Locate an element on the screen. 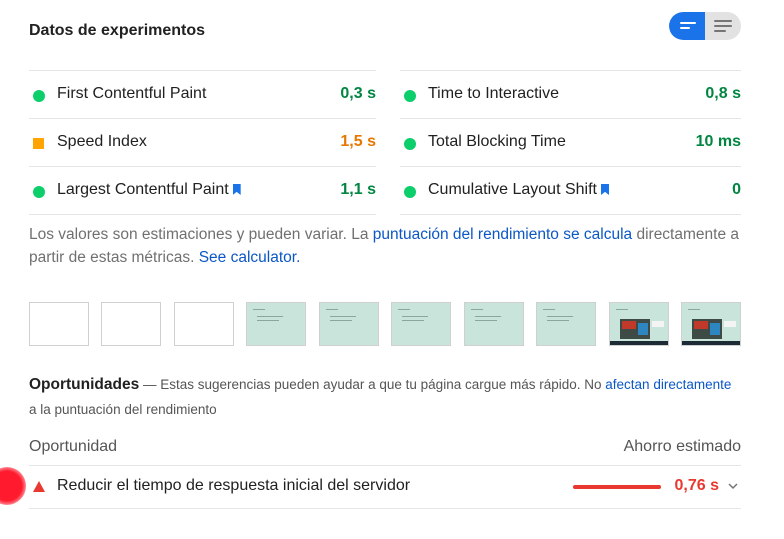  chevron-down-icon is located at coordinates (733, 486).